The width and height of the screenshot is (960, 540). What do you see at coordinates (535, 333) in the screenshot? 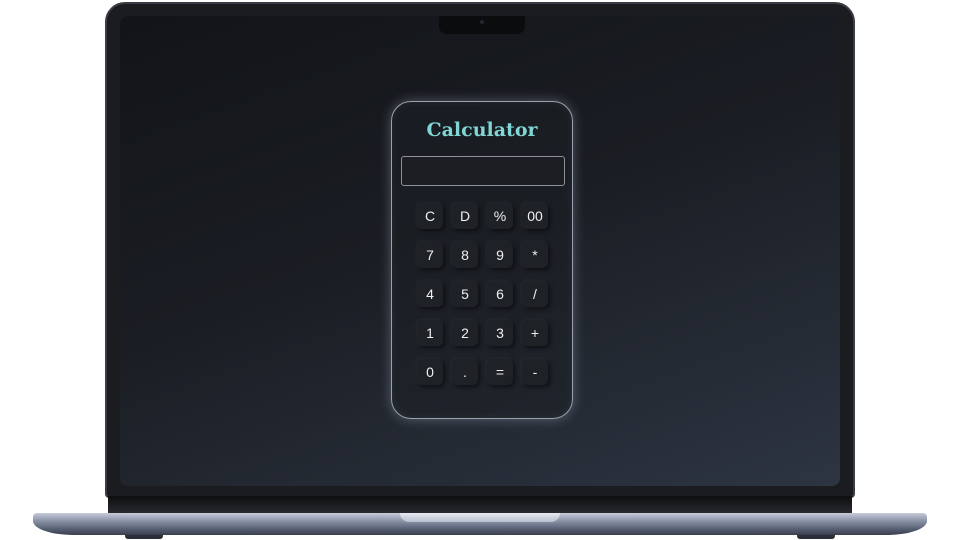
I see `key-add: +` at bounding box center [535, 333].